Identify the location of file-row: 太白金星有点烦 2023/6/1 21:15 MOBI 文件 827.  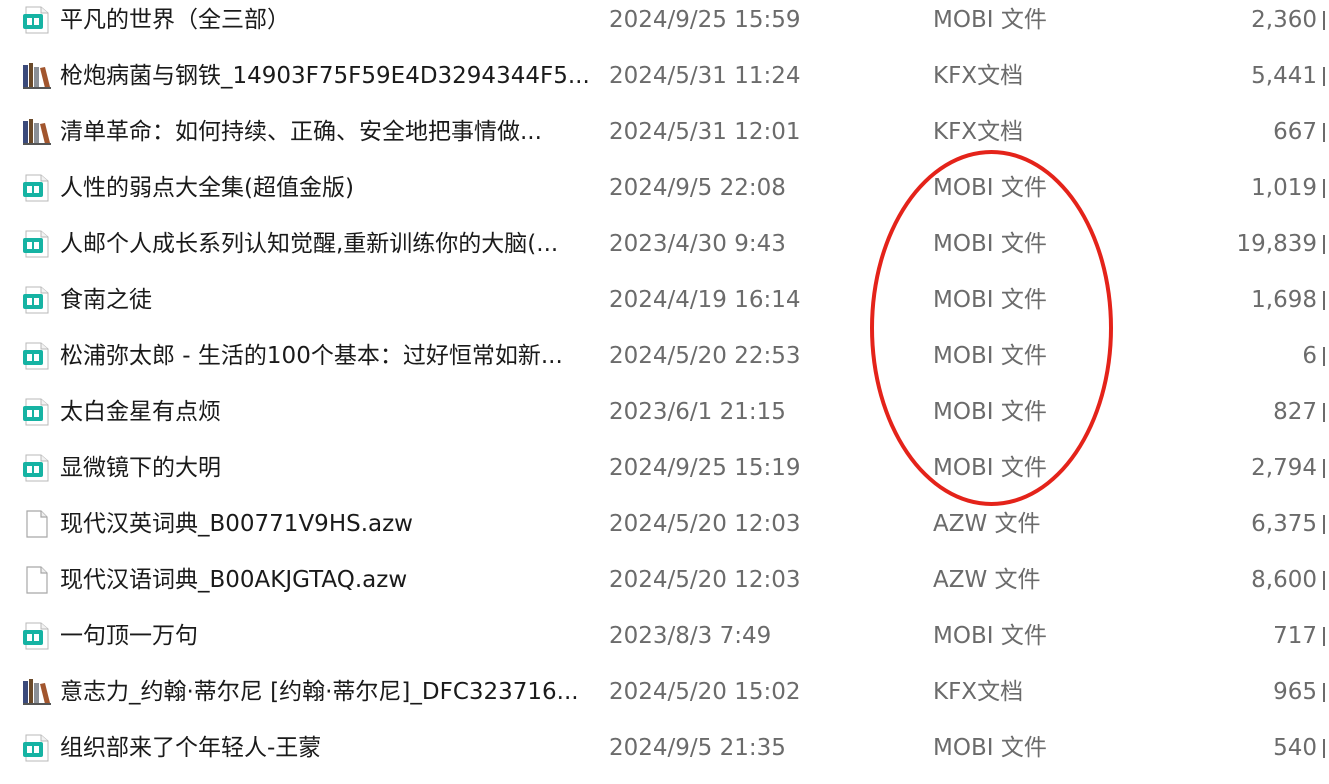
(664, 420).